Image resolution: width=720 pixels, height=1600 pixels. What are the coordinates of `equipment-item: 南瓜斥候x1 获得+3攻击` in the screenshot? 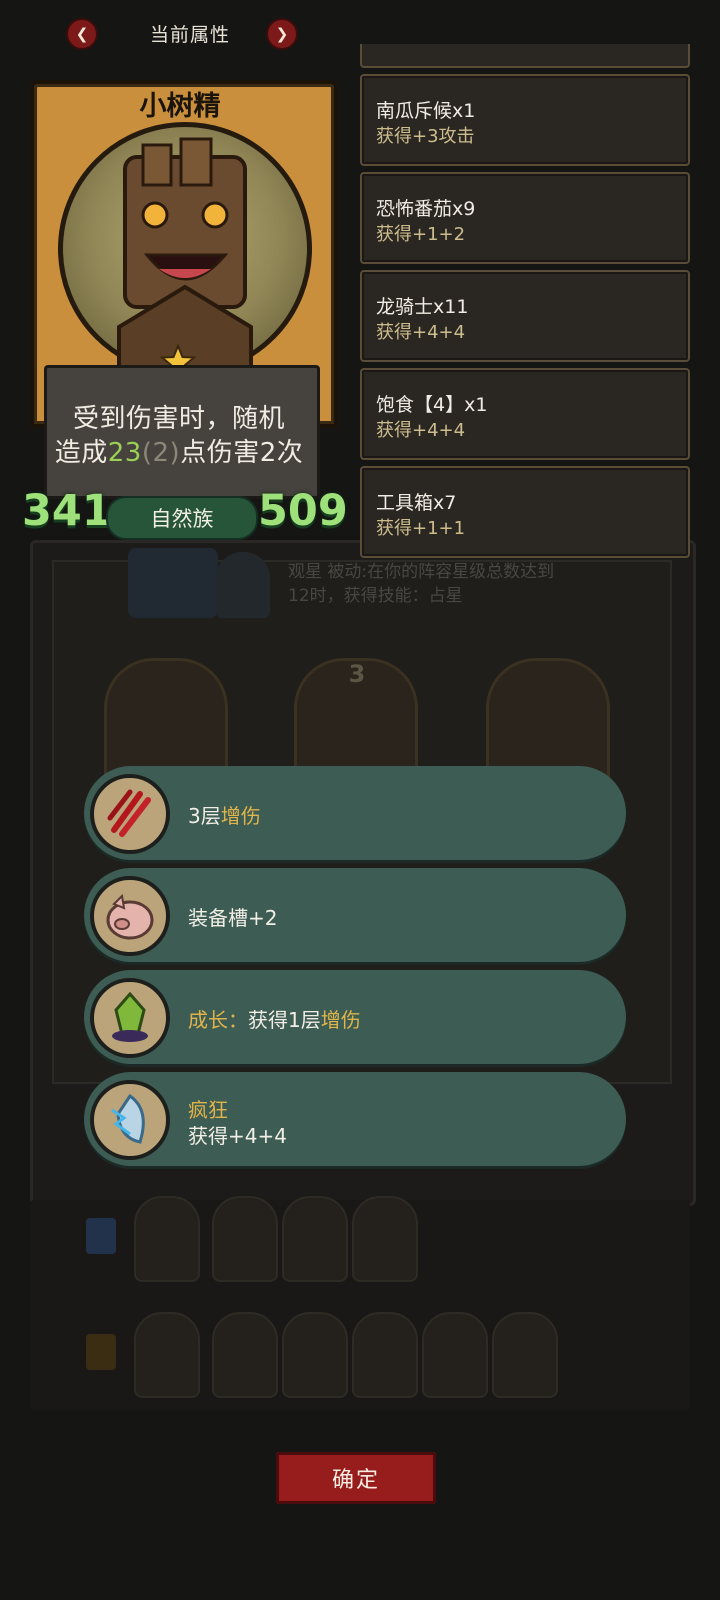 It's located at (525, 120).